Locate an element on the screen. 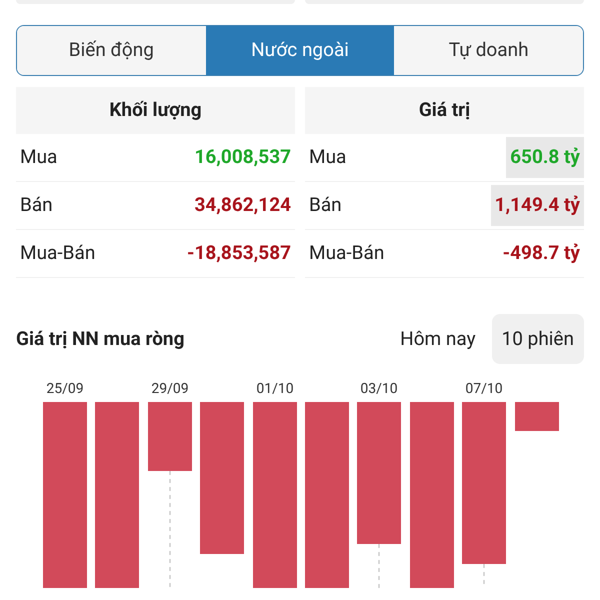 The image size is (600, 600). value-cell-text: 34,862,124 is located at coordinates (242, 205).